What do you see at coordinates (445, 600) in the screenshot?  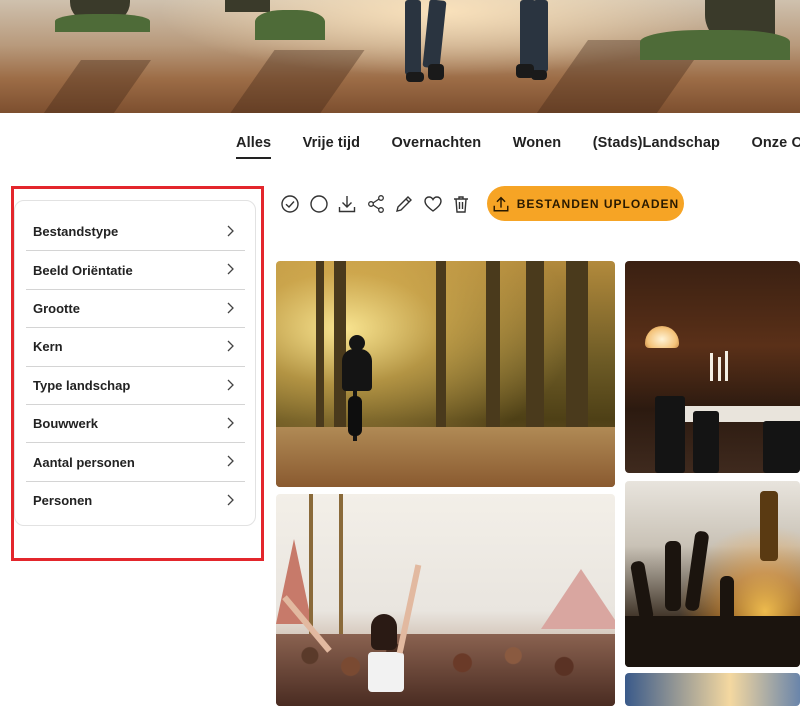 I see `image-tile-festival-crowd` at bounding box center [445, 600].